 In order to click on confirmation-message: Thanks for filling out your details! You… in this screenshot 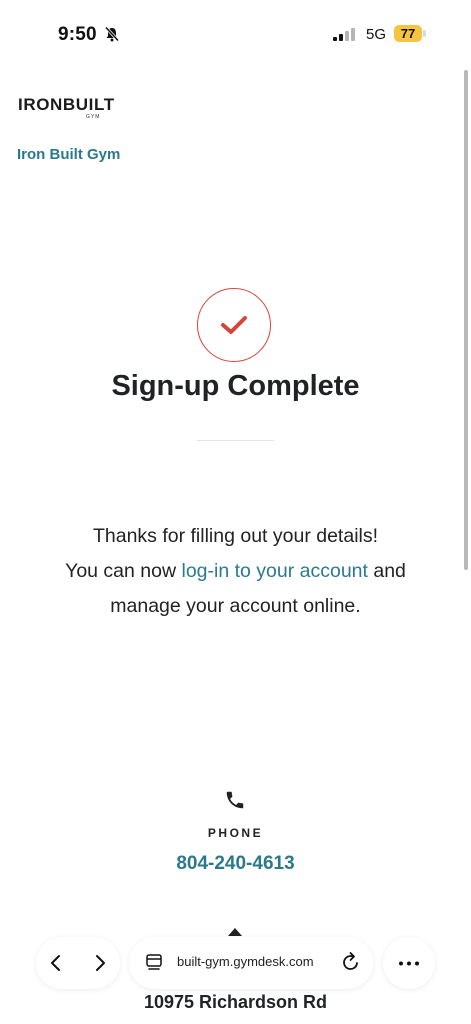, I will do `click(235, 571)`.